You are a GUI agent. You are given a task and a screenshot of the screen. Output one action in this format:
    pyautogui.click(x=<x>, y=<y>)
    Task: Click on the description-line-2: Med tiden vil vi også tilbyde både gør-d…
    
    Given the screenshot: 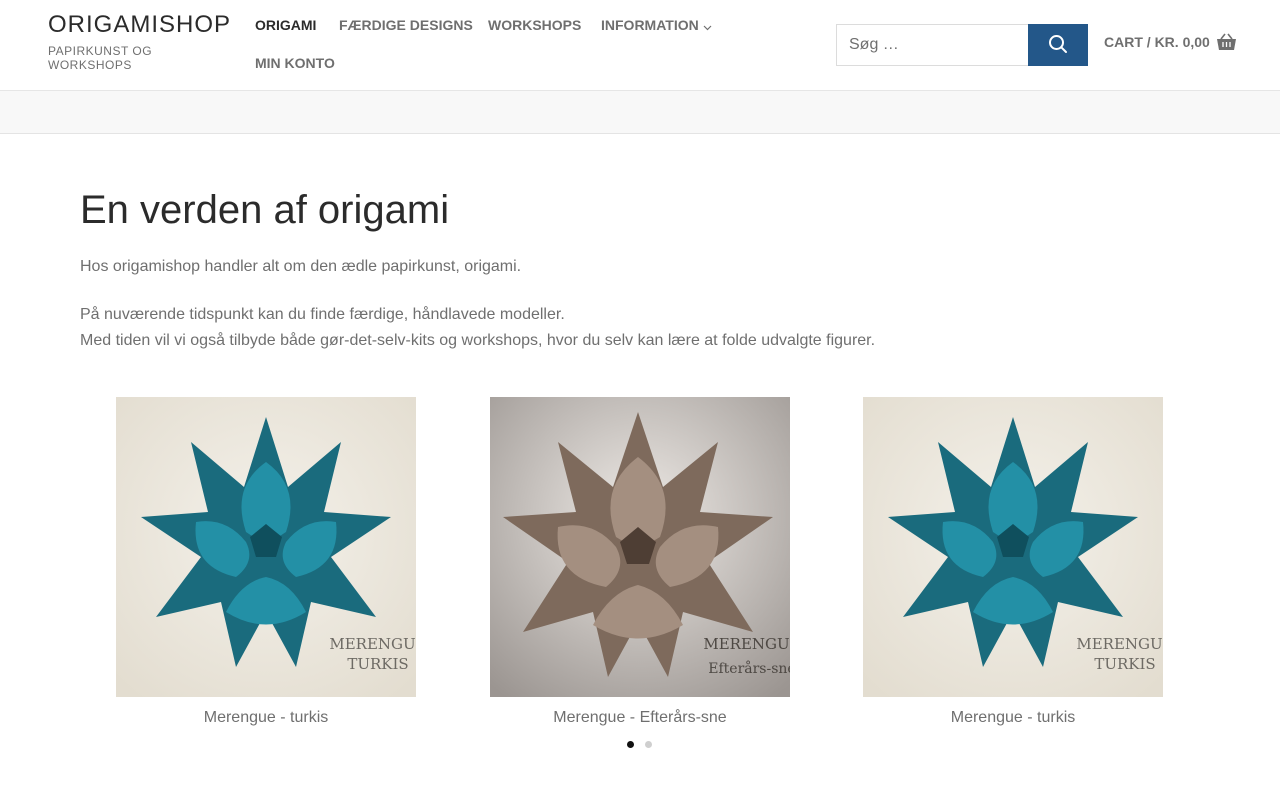 What is the action you would take?
    pyautogui.click(x=478, y=340)
    